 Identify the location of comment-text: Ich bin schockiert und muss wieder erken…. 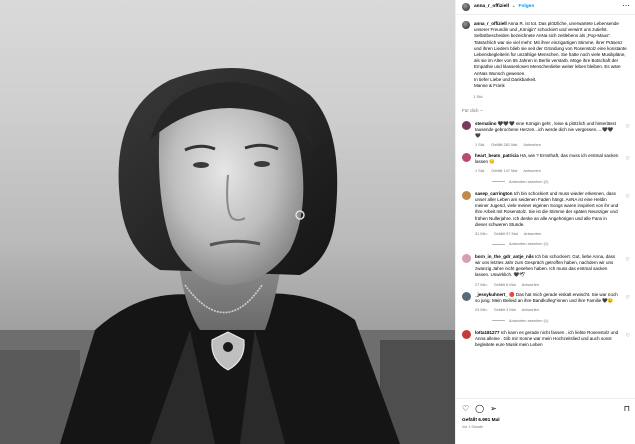
(547, 208).